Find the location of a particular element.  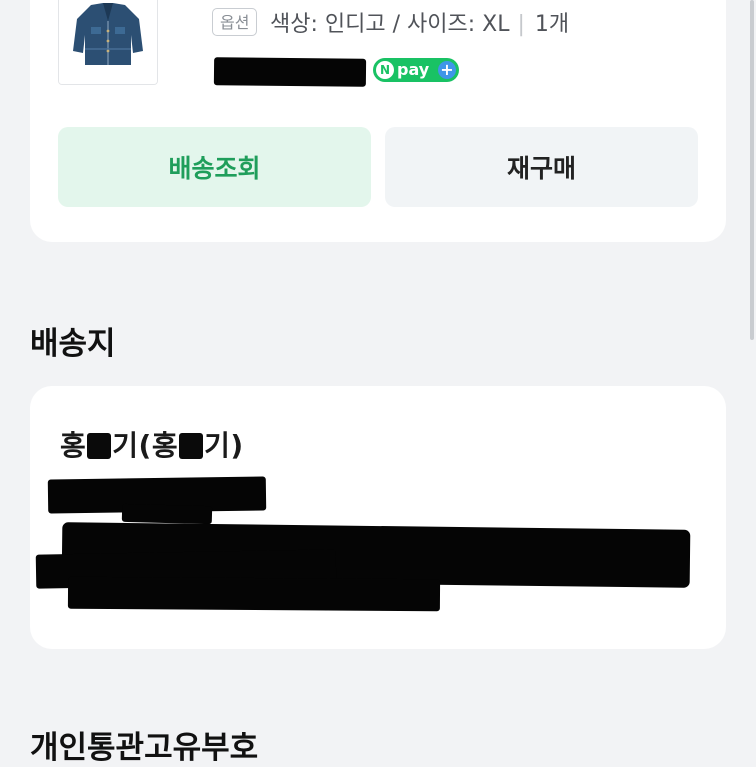

track-delivery-button: 배송조회 is located at coordinates (214, 167).